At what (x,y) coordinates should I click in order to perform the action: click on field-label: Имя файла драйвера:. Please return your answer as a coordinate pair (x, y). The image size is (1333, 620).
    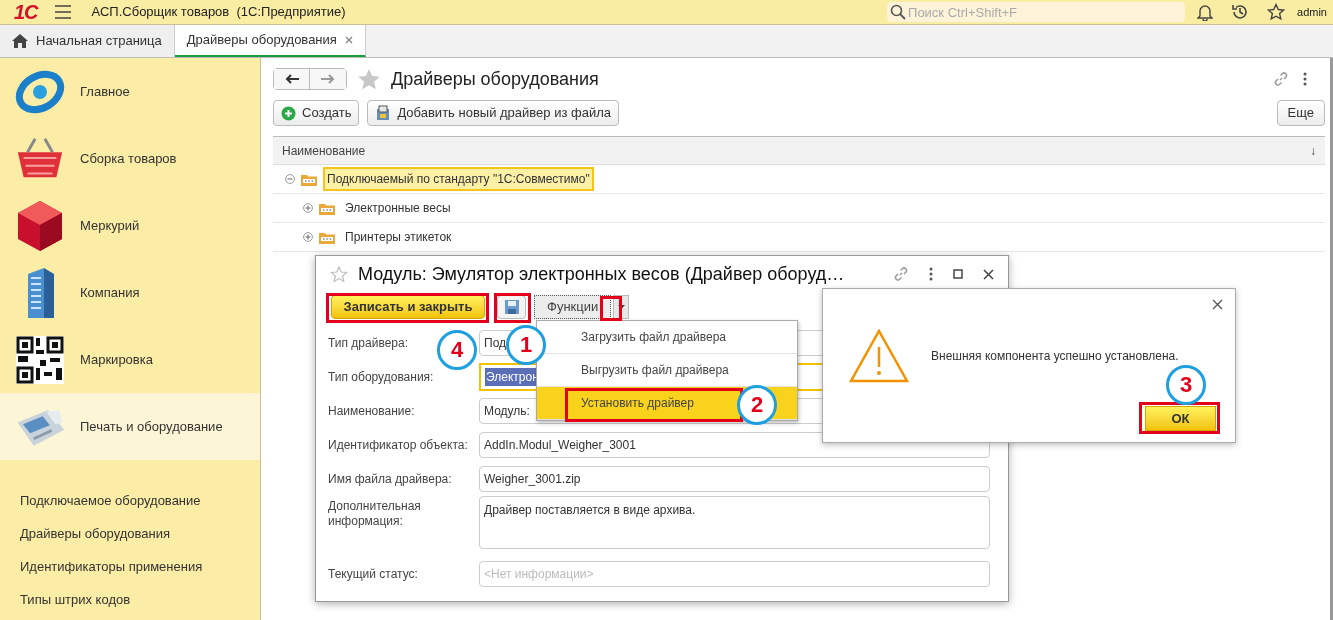
    Looking at the image, I should click on (390, 480).